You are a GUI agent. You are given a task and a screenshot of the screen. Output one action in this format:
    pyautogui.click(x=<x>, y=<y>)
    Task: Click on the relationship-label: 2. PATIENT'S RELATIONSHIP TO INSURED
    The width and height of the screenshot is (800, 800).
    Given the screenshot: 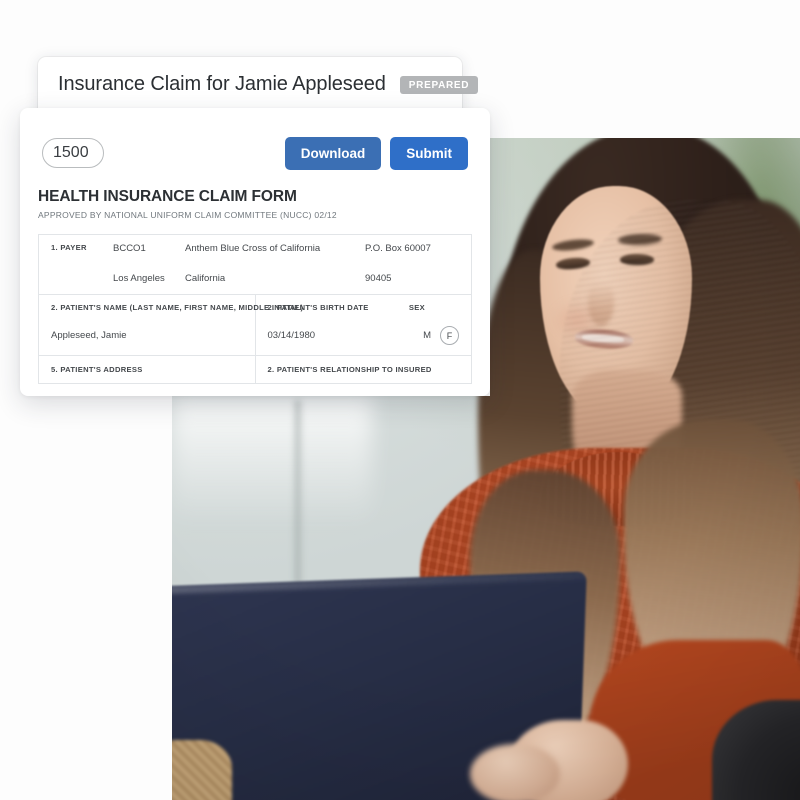 What is the action you would take?
    pyautogui.click(x=349, y=369)
    